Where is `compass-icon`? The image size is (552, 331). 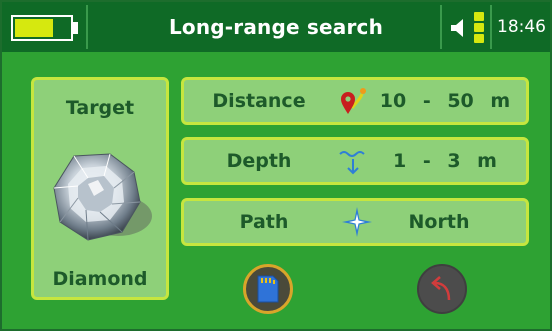 compass-icon is located at coordinates (357, 222).